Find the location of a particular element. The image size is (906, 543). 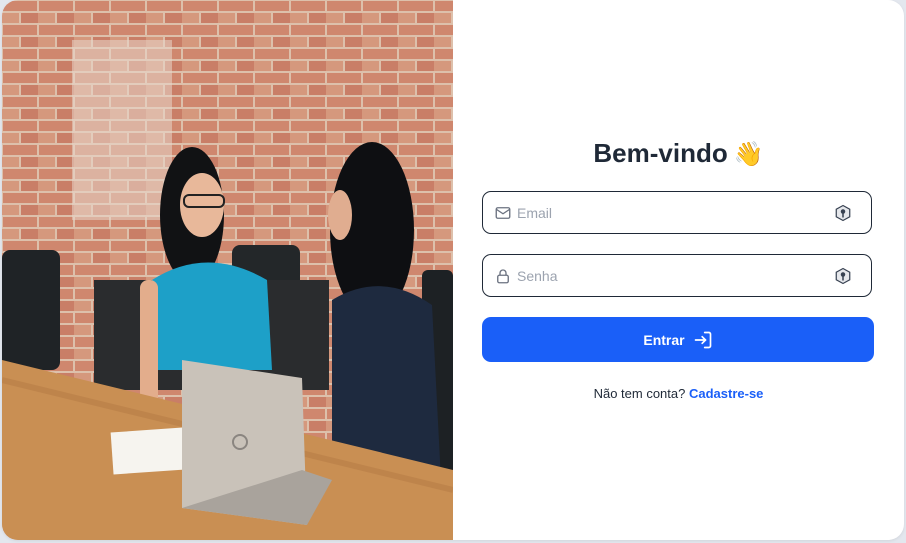

signup-prompt: Não tem conta? Cadastre-se is located at coordinates (678, 393).